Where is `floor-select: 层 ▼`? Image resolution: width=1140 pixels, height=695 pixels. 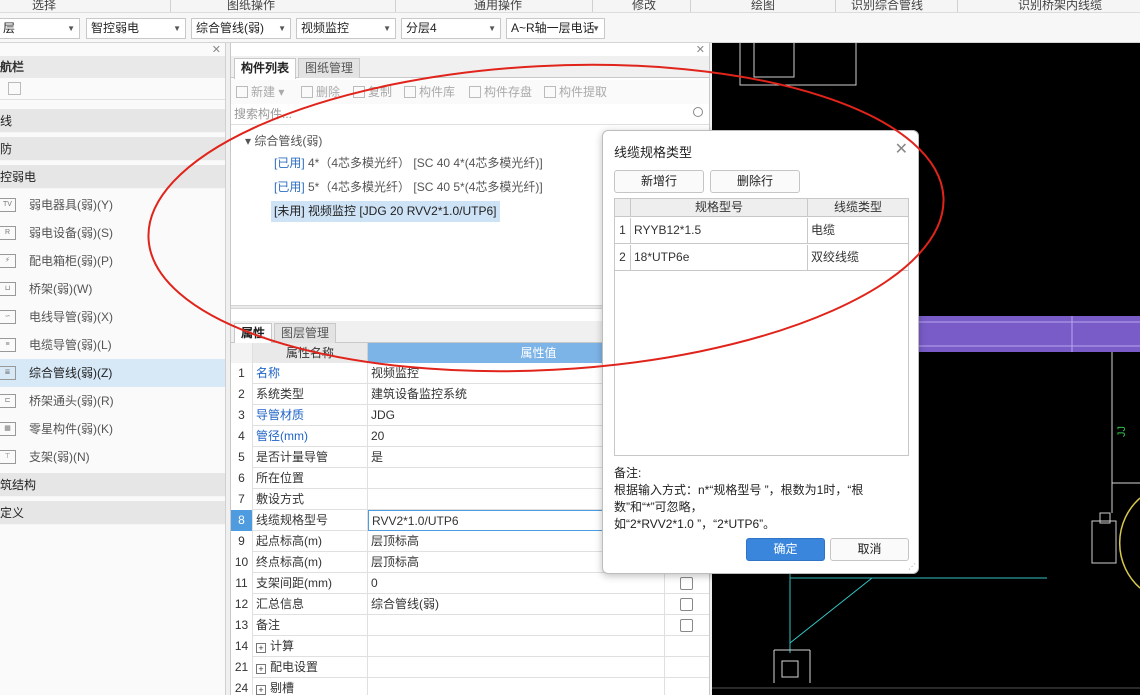 floor-select: 层 ▼ is located at coordinates (40, 28).